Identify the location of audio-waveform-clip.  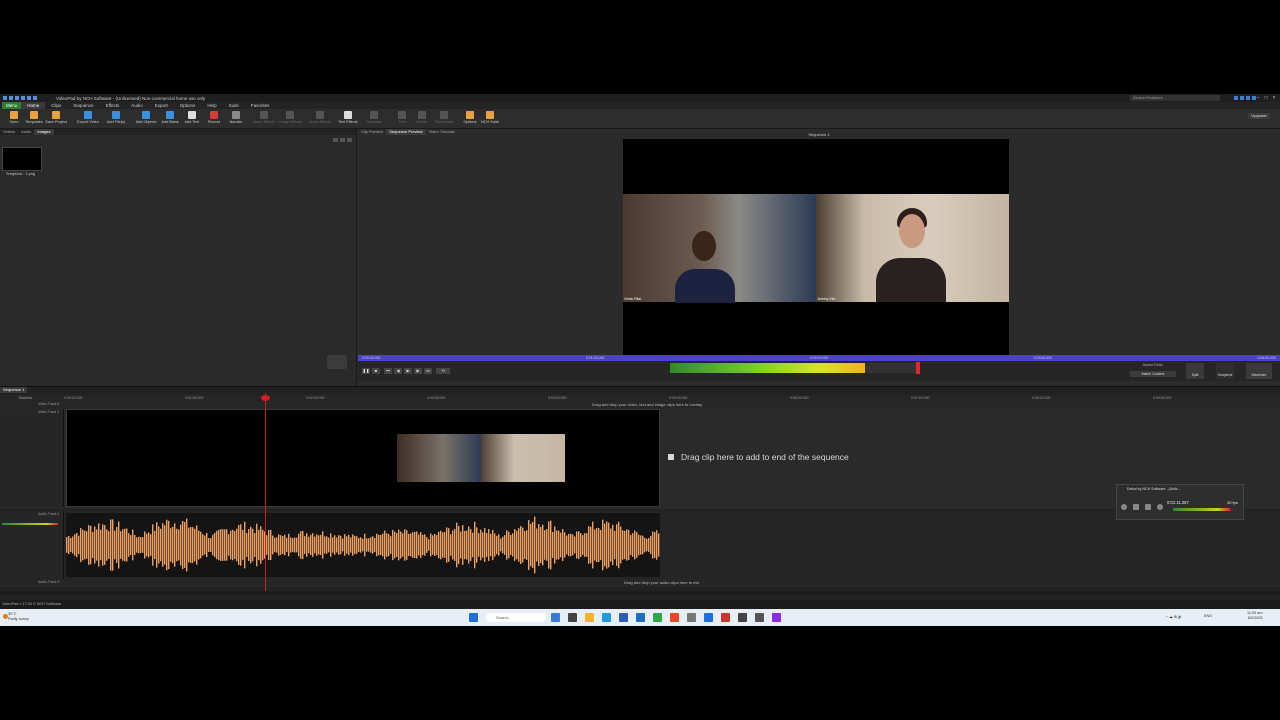
(363, 545).